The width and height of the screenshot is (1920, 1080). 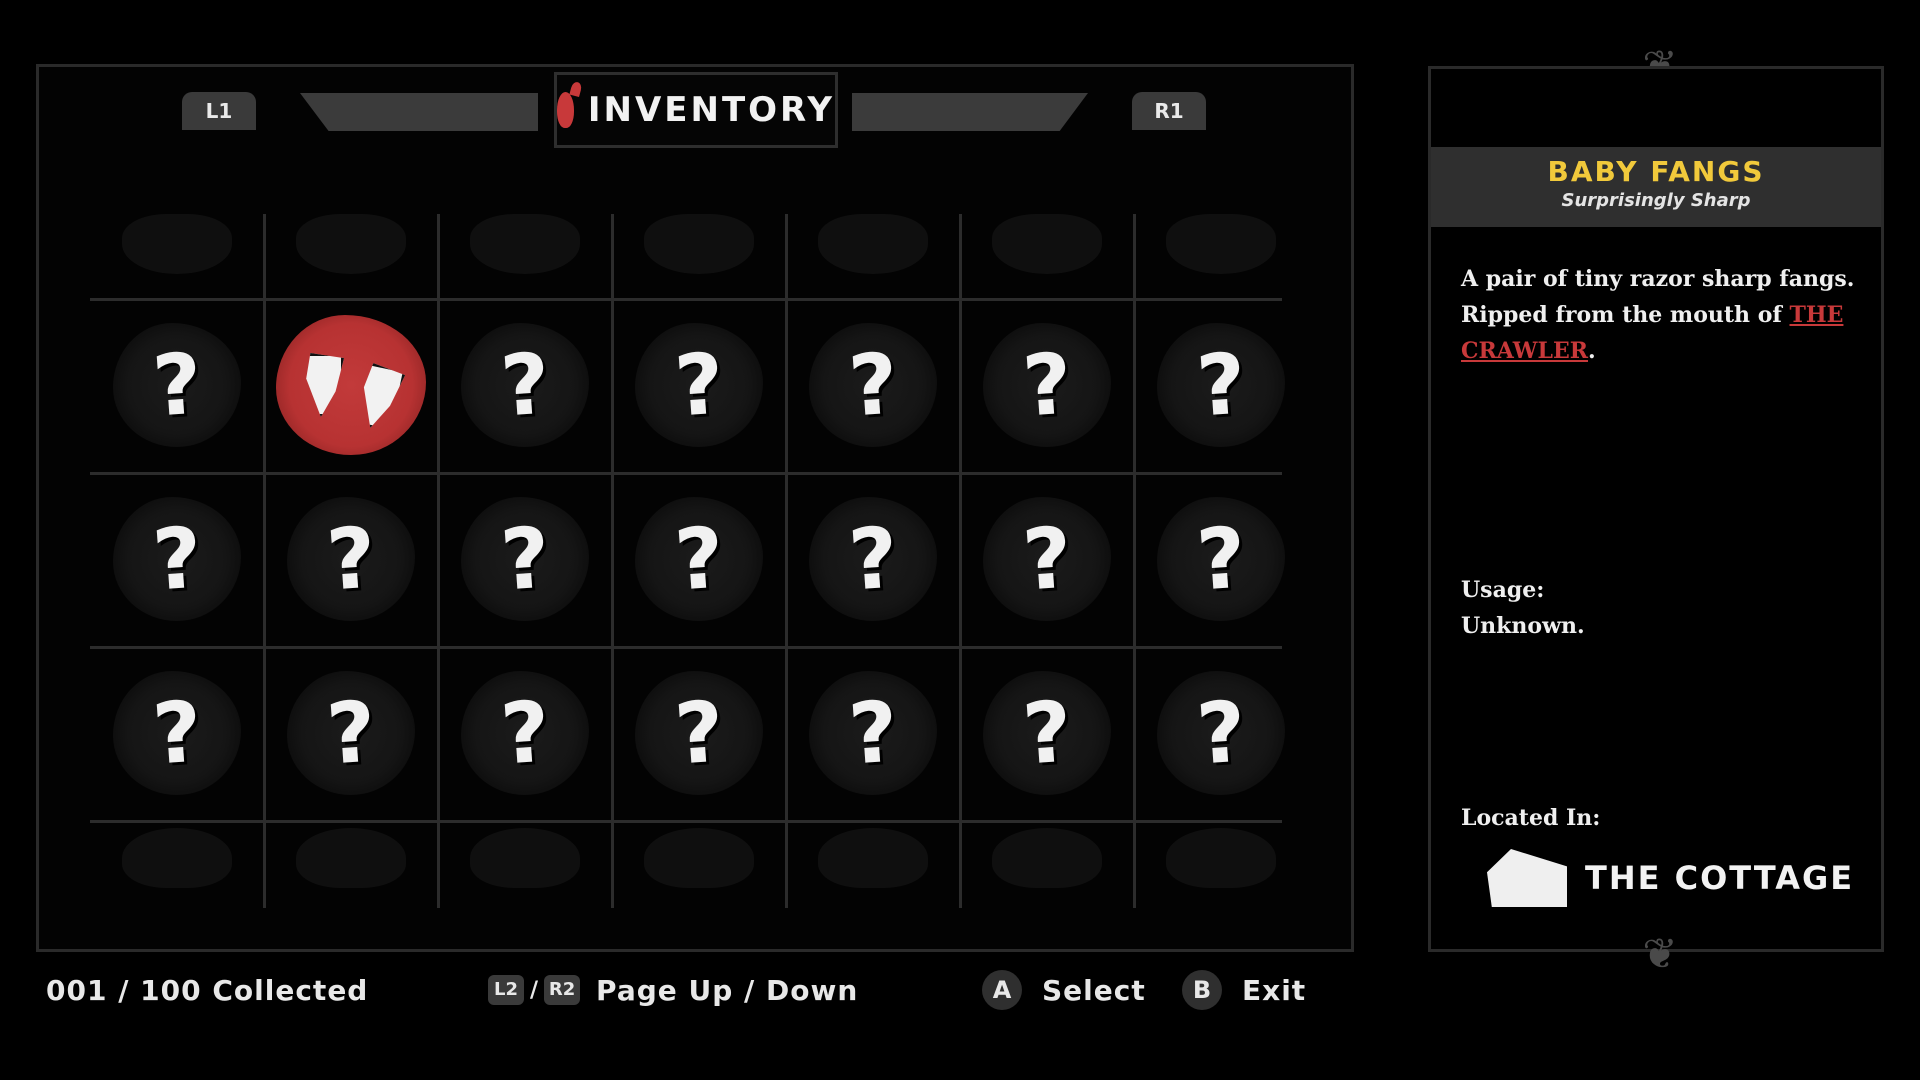 I want to click on usage-label: Usage:, so click(x=1503, y=590).